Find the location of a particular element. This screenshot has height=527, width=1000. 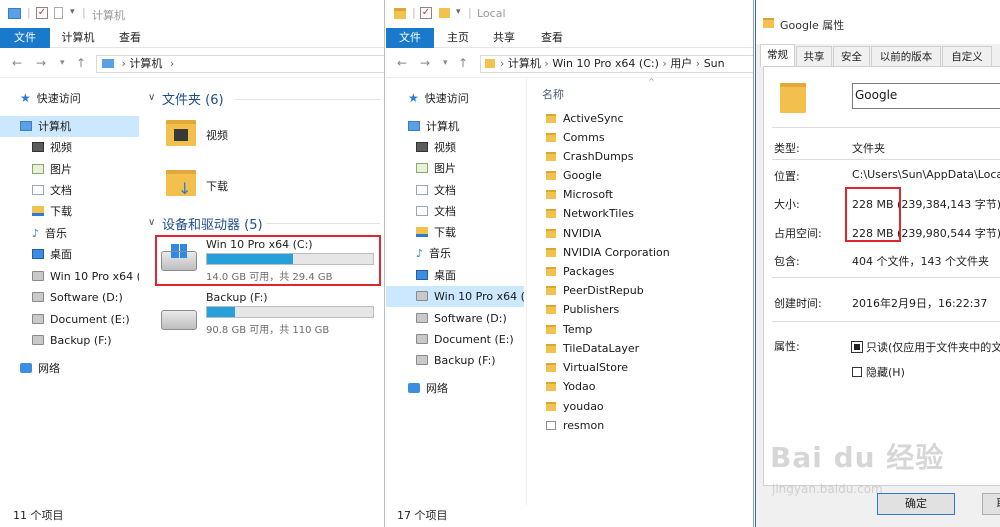

downloads-folder-icon: ↓ is located at coordinates (181, 183).